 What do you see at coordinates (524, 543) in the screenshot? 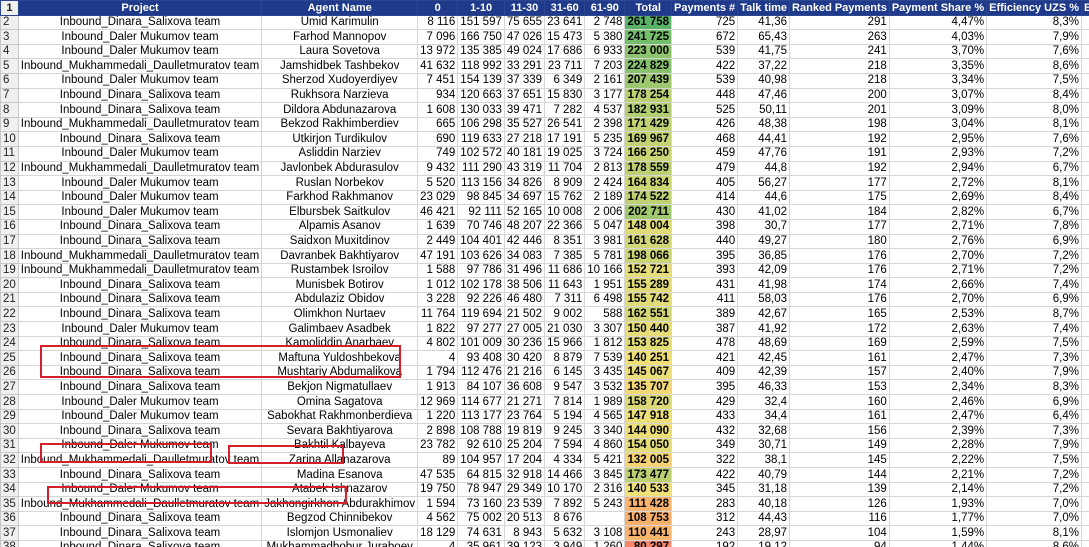
I see `bucket-11-30-cell: 39 123` at bounding box center [524, 543].